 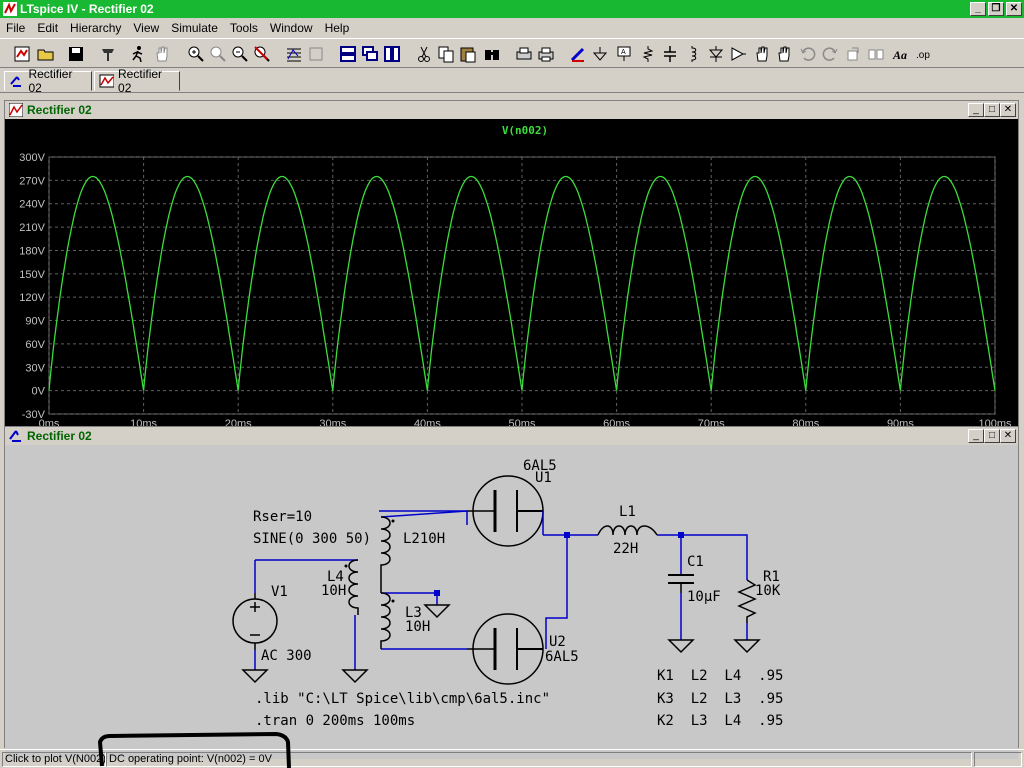 What do you see at coordinates (557, 642) in the screenshot?
I see `u2-ref-label: U2` at bounding box center [557, 642].